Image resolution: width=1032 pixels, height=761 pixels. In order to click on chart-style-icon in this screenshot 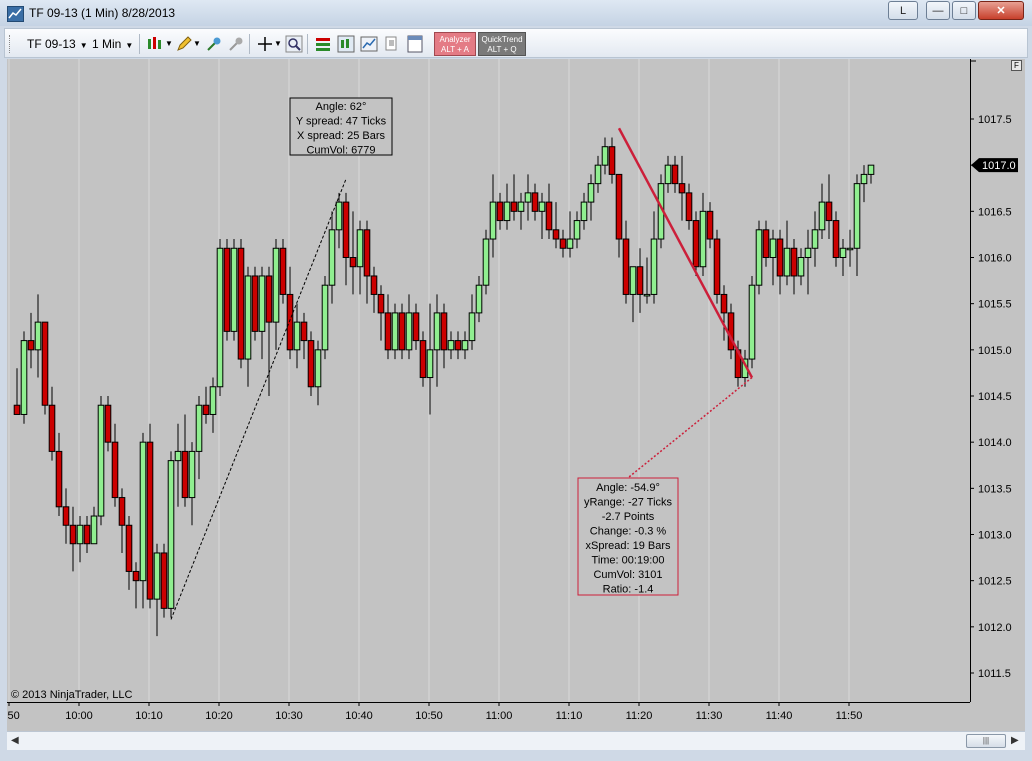, I will do `click(155, 44)`.